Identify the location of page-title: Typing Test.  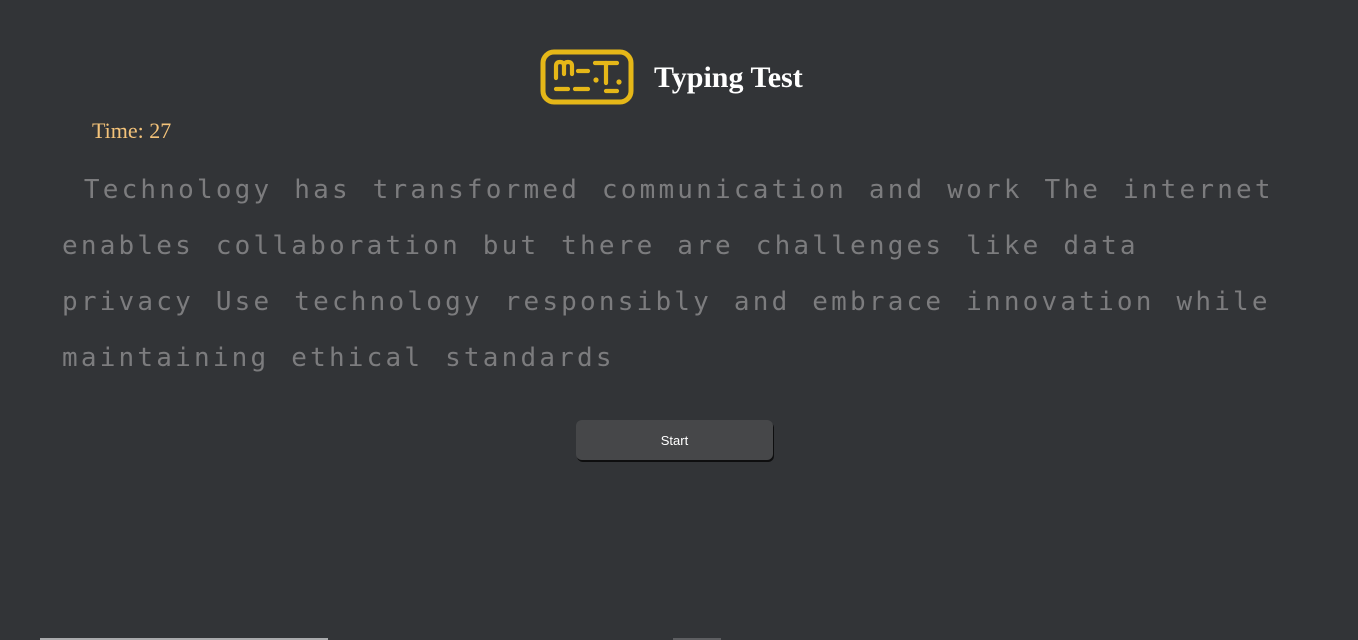
(728, 77).